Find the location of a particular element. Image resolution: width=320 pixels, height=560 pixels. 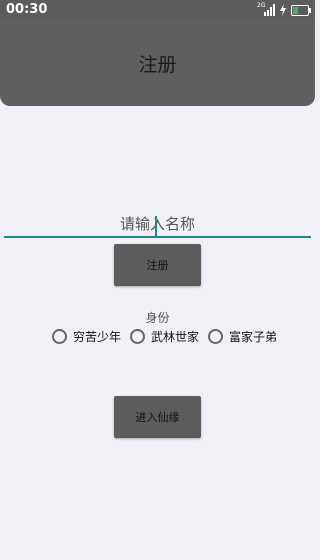

enter-button: 进入仙缘 is located at coordinates (157, 417).